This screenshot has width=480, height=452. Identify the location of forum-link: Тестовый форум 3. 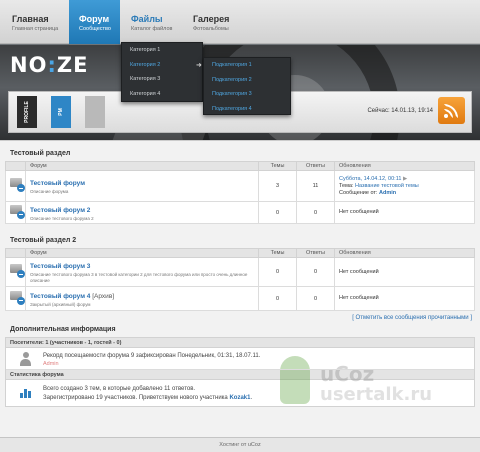
(144, 265).